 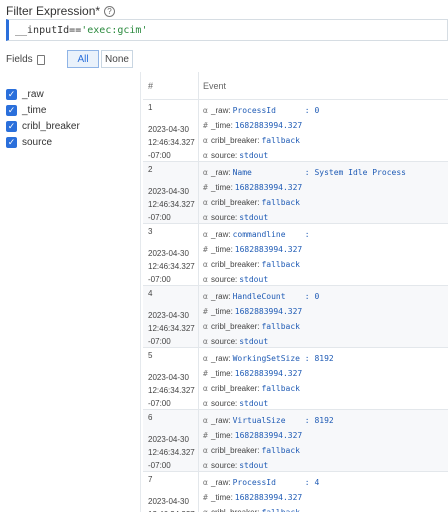 What do you see at coordinates (34, 110) in the screenshot?
I see `field-label: _time` at bounding box center [34, 110].